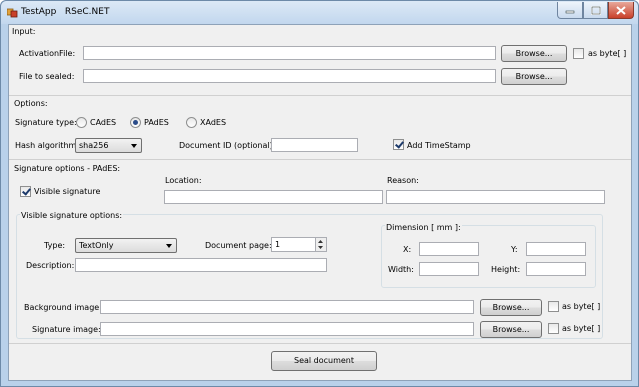 This screenshot has height=387, width=639. I want to click on radio-cades, so click(81, 122).